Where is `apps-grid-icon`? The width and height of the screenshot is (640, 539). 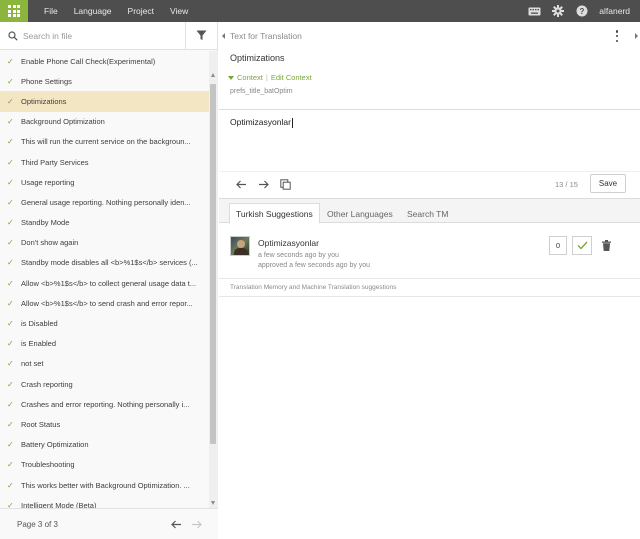
apps-grid-icon is located at coordinates (14, 11).